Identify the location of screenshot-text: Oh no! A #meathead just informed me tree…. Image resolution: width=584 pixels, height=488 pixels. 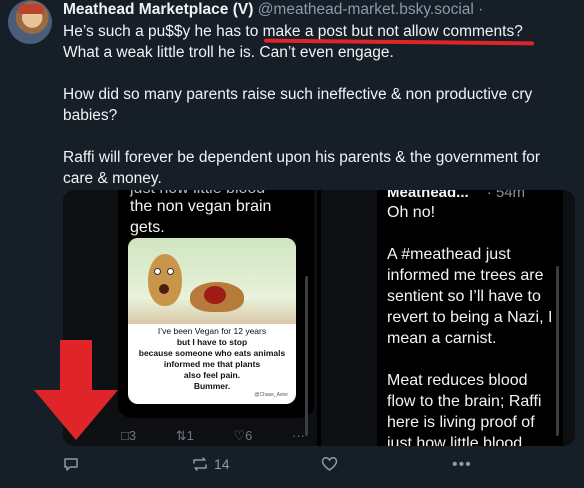
(473, 324).